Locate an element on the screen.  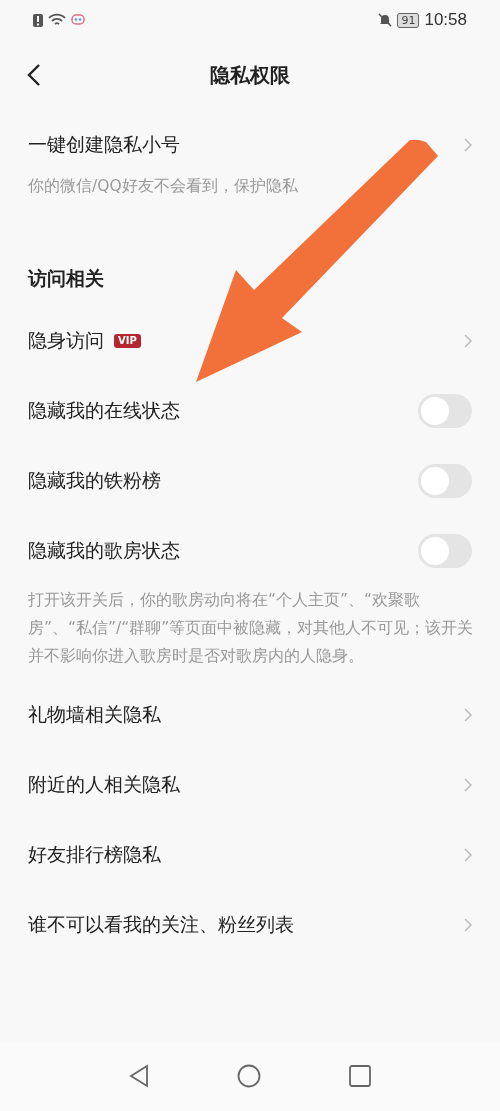
recents-nav-icon is located at coordinates (360, 1076).